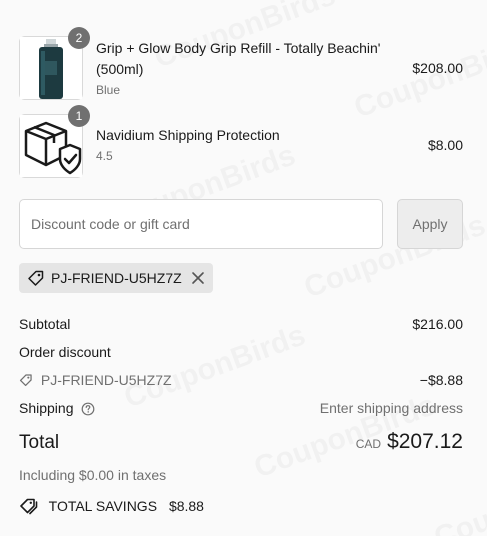 Image resolution: width=487 pixels, height=536 pixels. What do you see at coordinates (437, 324) in the screenshot?
I see `subtotal-value: $216.00` at bounding box center [437, 324].